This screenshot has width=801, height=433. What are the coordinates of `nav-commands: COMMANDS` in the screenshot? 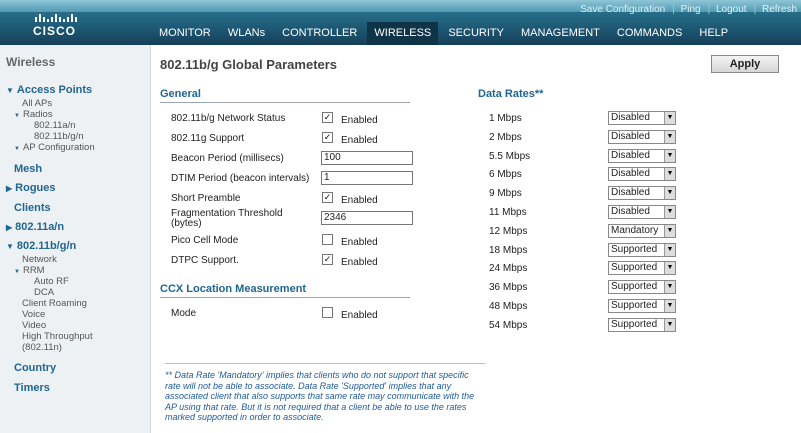 It's located at (649, 33).